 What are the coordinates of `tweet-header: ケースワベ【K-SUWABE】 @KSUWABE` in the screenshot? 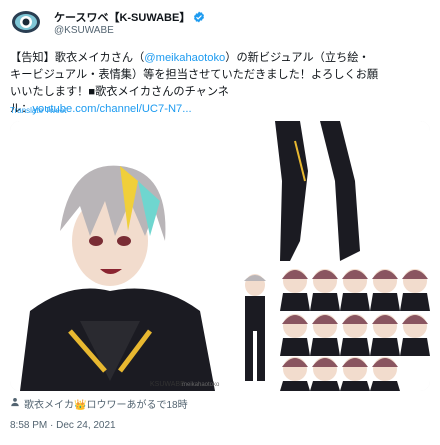 It's located at (220, 23).